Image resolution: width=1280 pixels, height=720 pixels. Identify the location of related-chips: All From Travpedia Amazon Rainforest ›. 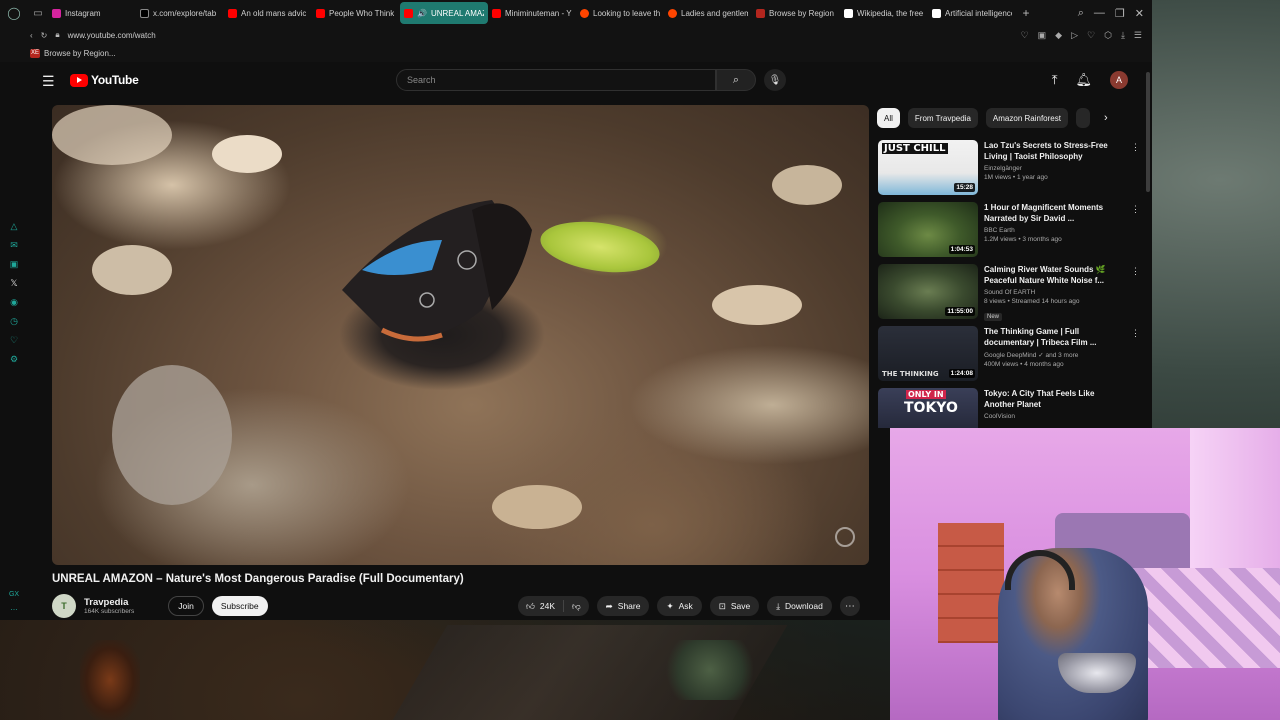
(992, 118).